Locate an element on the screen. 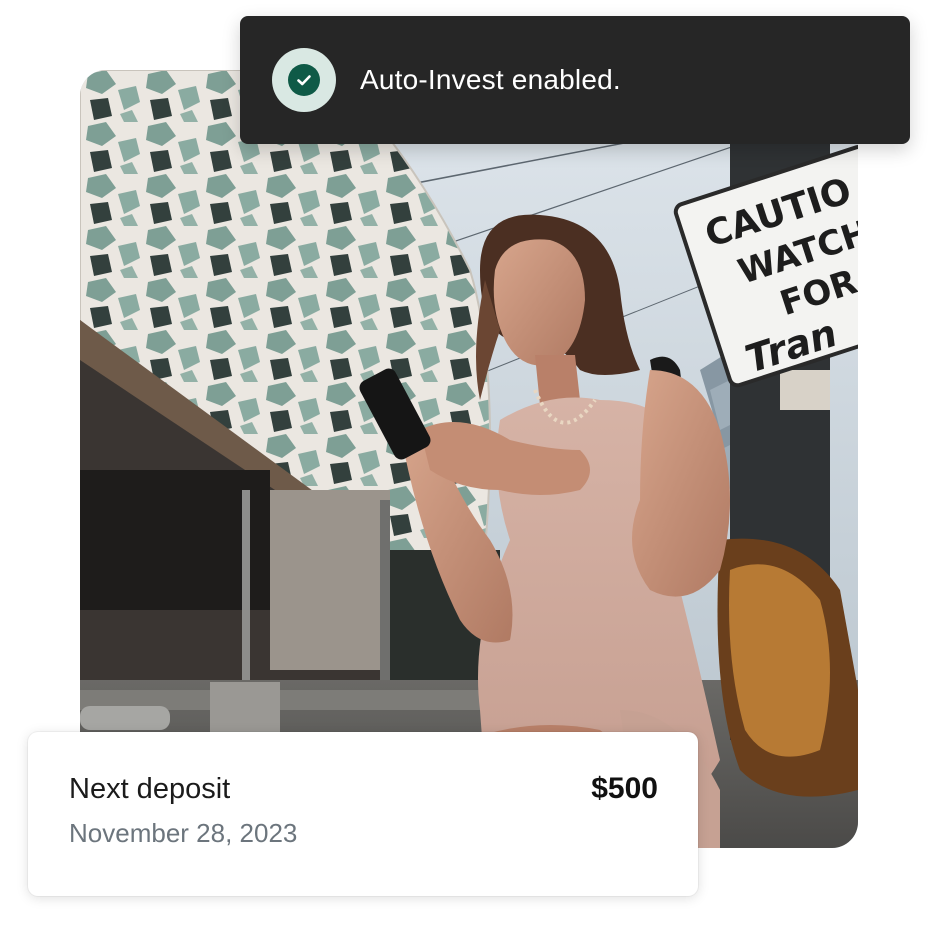  next-deposit-card: Next deposit $500 November 28, 2023 is located at coordinates (363, 814).